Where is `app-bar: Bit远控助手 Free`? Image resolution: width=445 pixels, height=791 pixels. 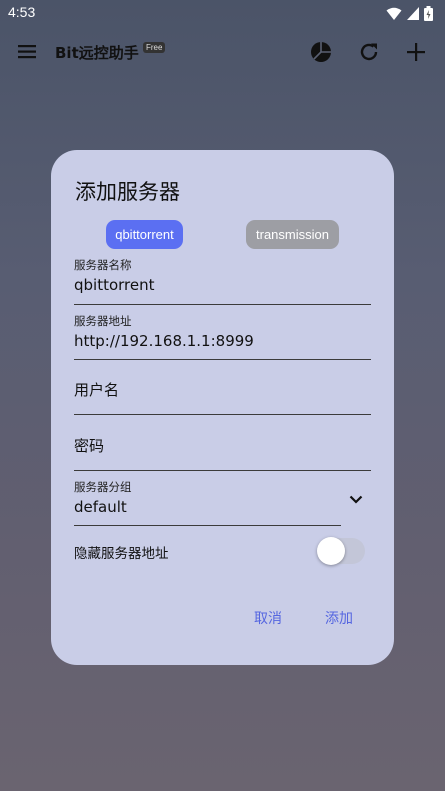
app-bar: Bit远控助手 Free is located at coordinates (222, 52).